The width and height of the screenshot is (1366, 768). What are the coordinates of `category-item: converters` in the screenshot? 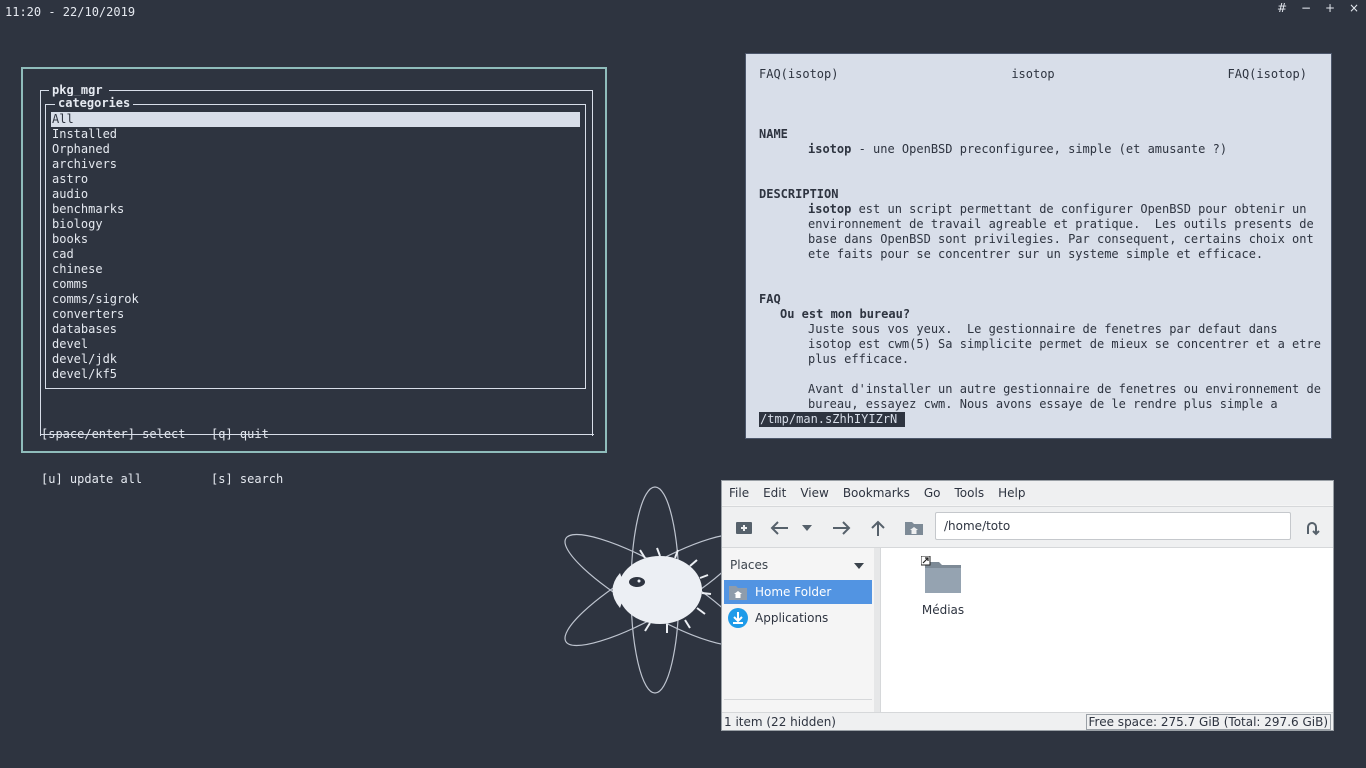 It's located at (315, 314).